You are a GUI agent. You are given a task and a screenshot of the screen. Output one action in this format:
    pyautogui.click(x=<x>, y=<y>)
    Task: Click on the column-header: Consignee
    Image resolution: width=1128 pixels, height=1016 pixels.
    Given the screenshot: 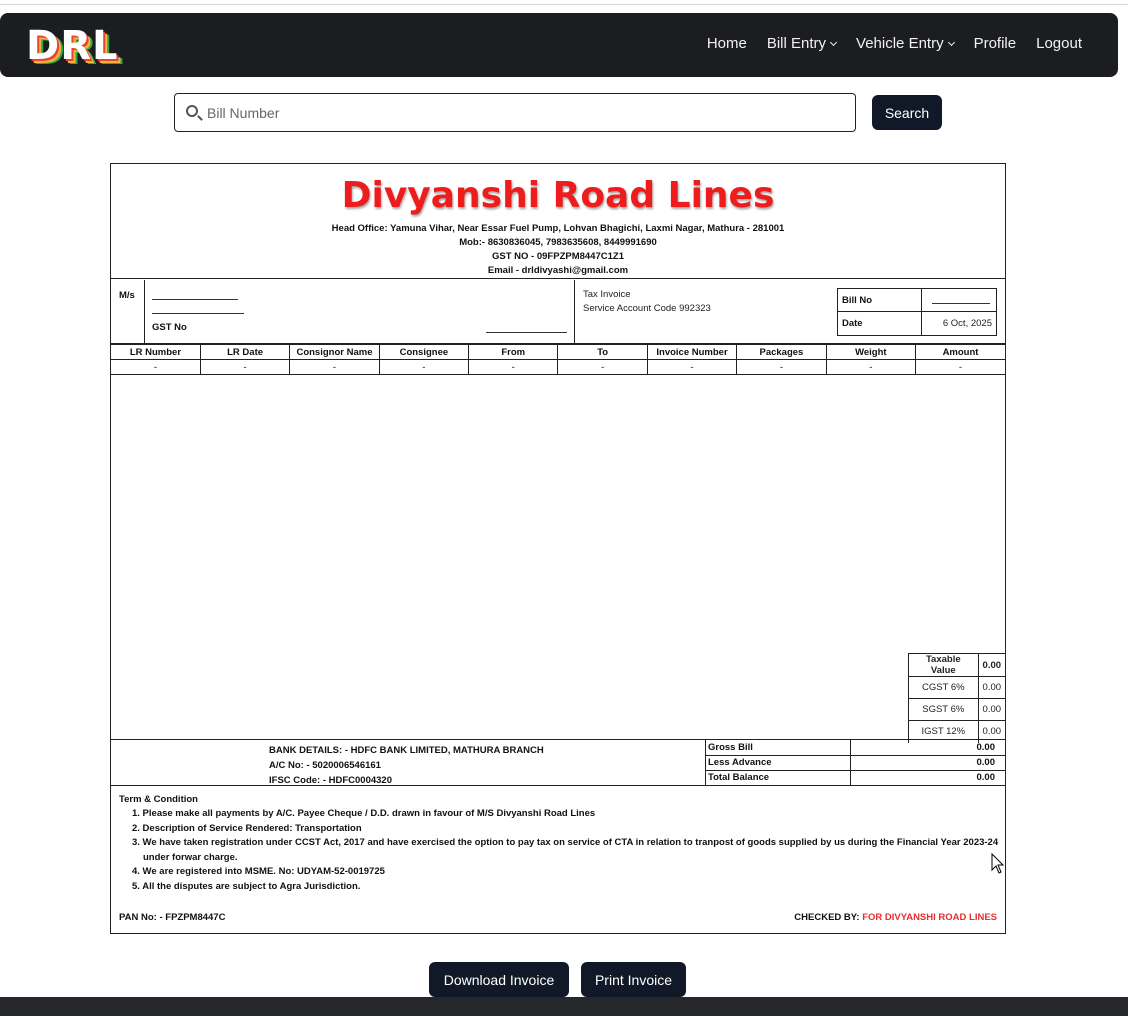 What is the action you would take?
    pyautogui.click(x=424, y=352)
    